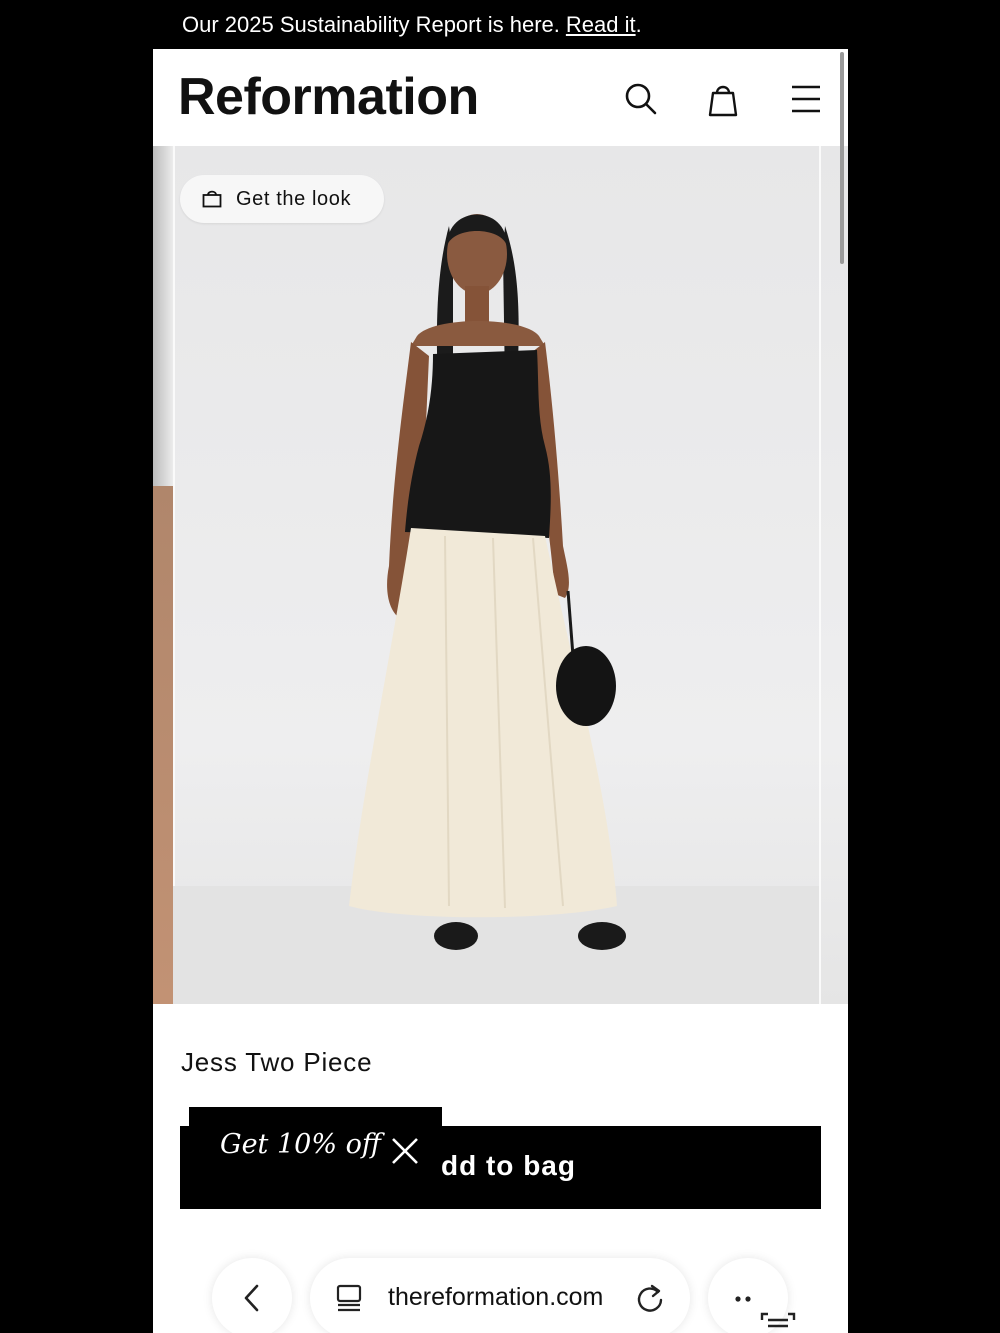 This screenshot has height=1333, width=1000. Describe the element at coordinates (752, 1295) in the screenshot. I see `more-options-button` at that location.